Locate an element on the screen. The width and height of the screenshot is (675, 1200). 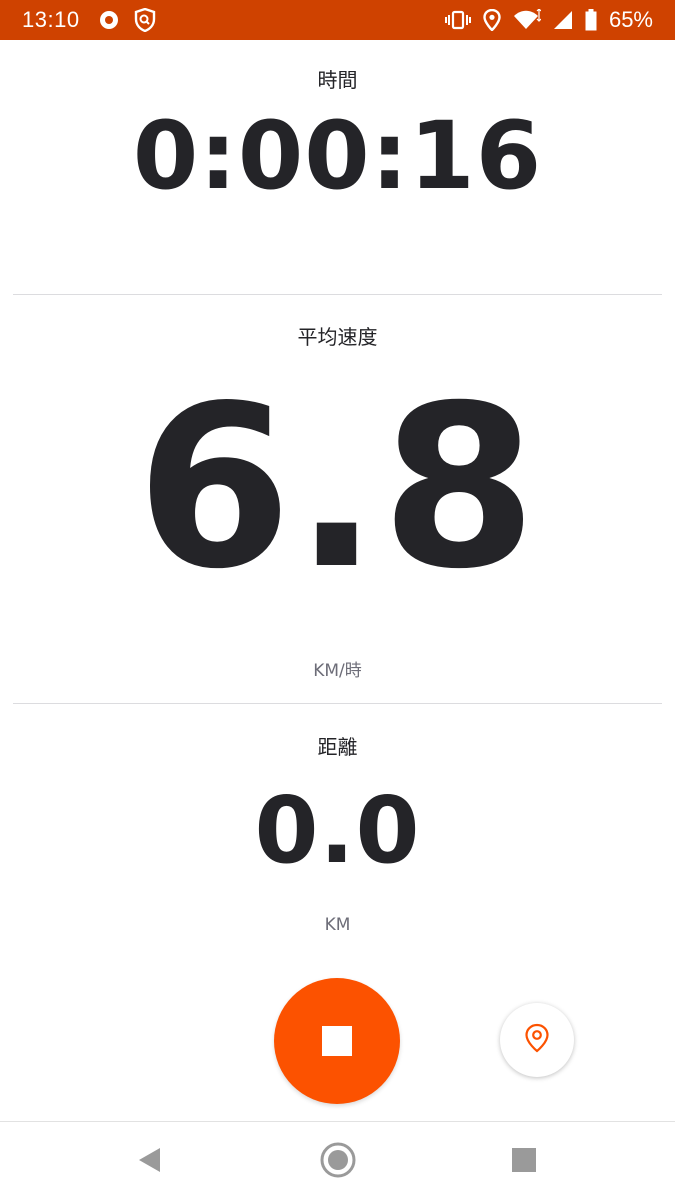
time-value: 0:00:16 is located at coordinates (337, 156).